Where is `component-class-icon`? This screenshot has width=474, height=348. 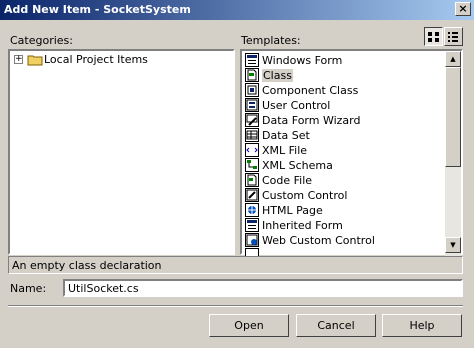
component-class-icon is located at coordinates (252, 90).